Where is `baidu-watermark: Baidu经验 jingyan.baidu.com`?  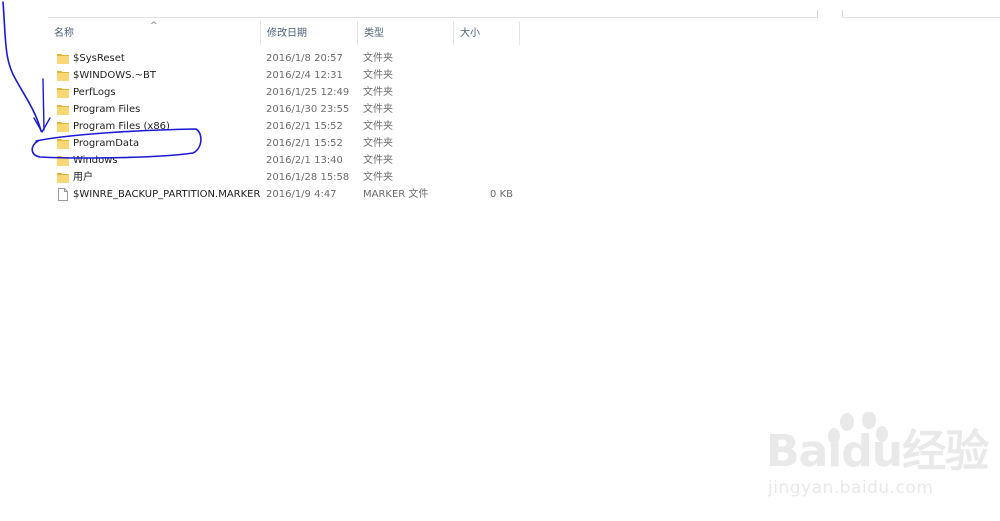
baidu-watermark: Baidu经验 jingyan.baidu.com is located at coordinates (879, 458).